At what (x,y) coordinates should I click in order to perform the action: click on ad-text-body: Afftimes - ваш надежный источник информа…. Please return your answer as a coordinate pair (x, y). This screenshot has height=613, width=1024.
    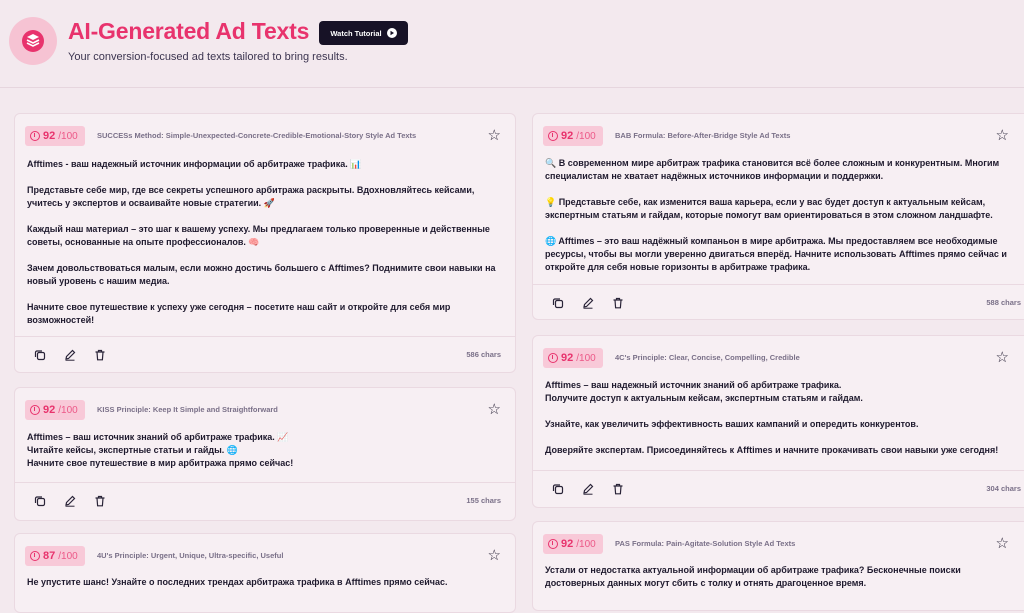
    Looking at the image, I should click on (264, 242).